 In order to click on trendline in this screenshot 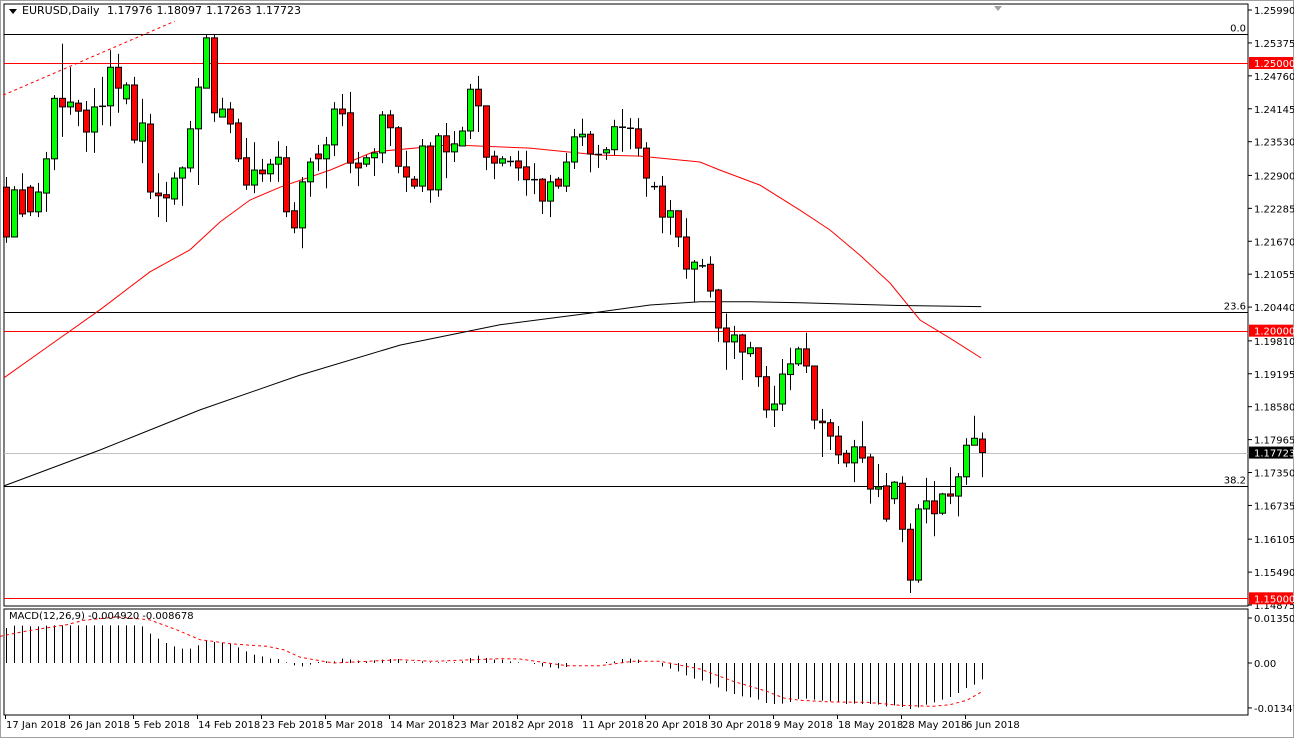, I will do `click(89, 58)`.